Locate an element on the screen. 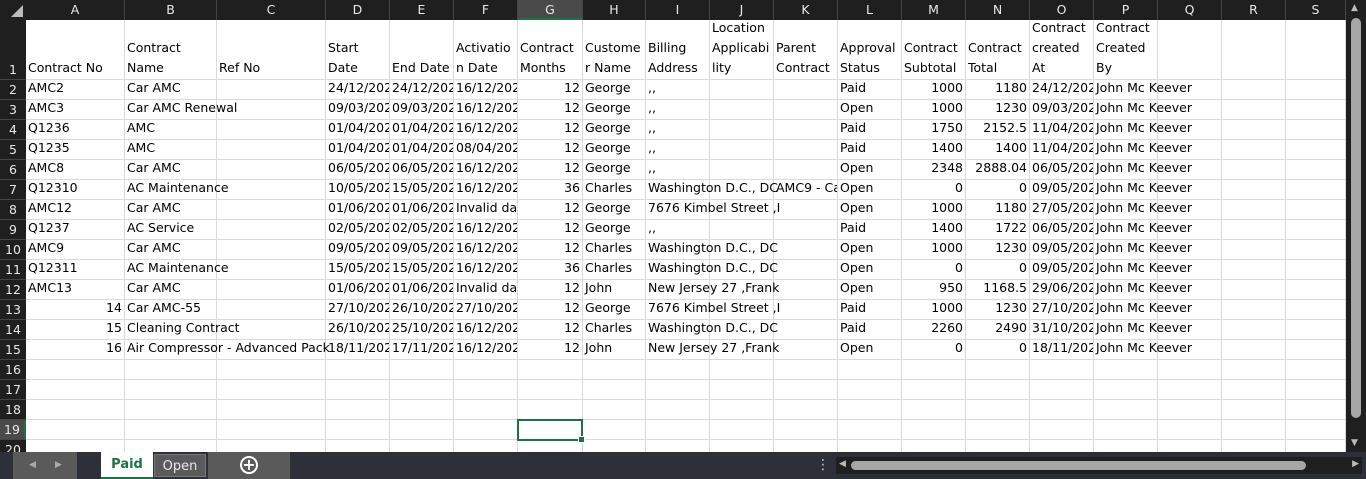 The height and width of the screenshot is (479, 1366). prev-sheet-icon: ◀ is located at coordinates (32, 465).